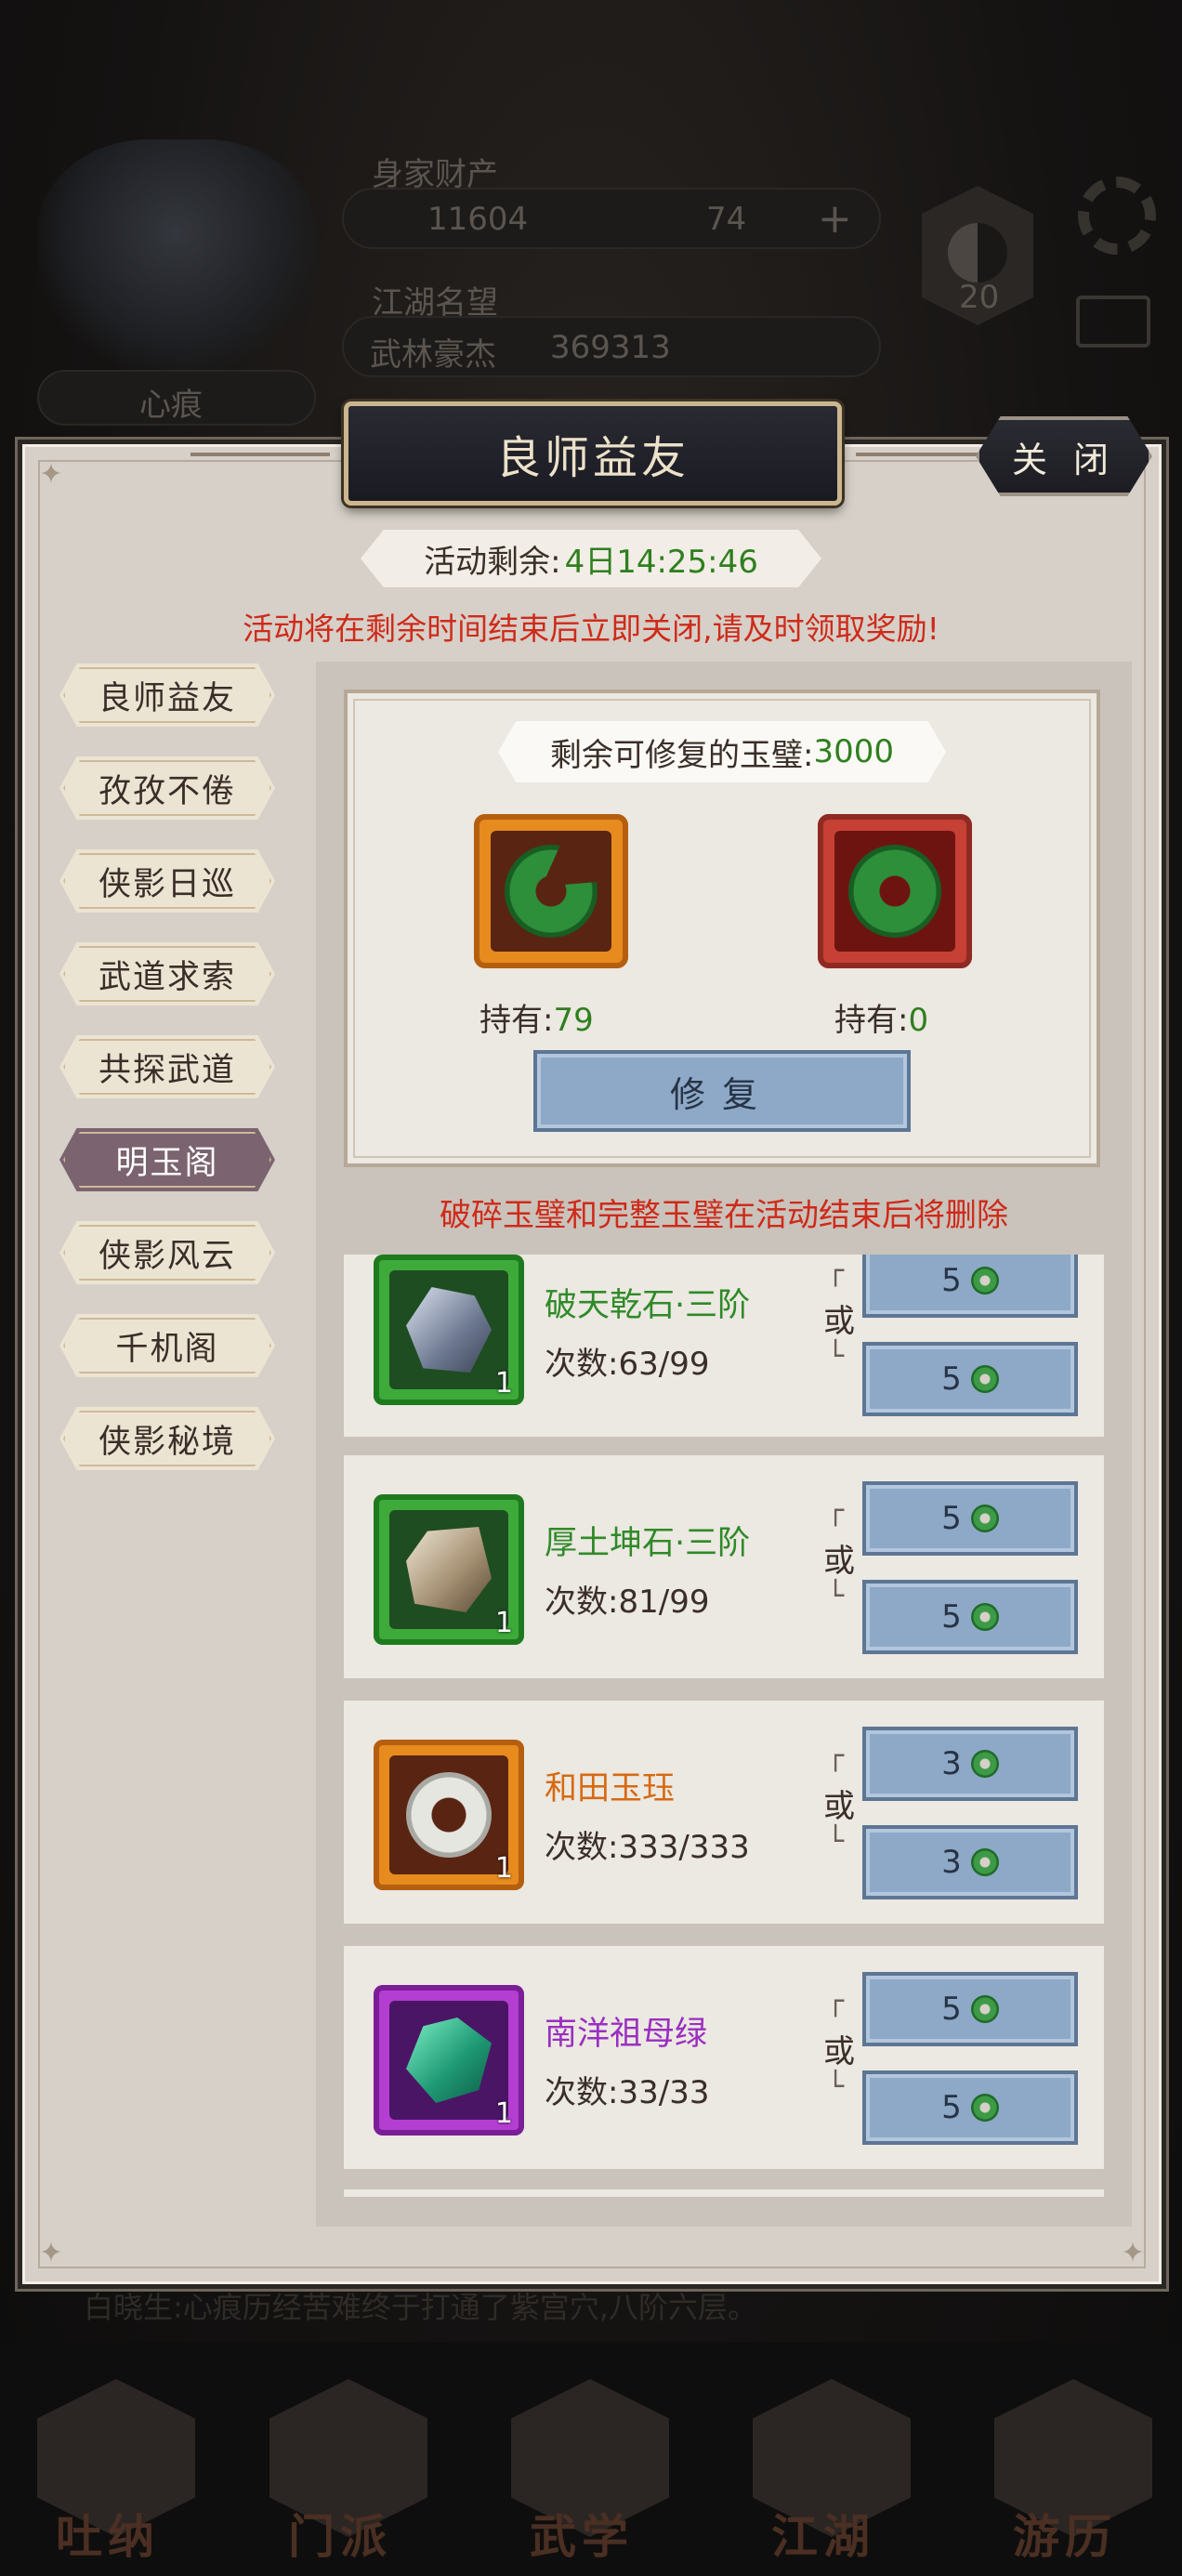 This screenshot has width=1182, height=2576. What do you see at coordinates (167, 791) in the screenshot?
I see `tab-label: 孜孜不倦` at bounding box center [167, 791].